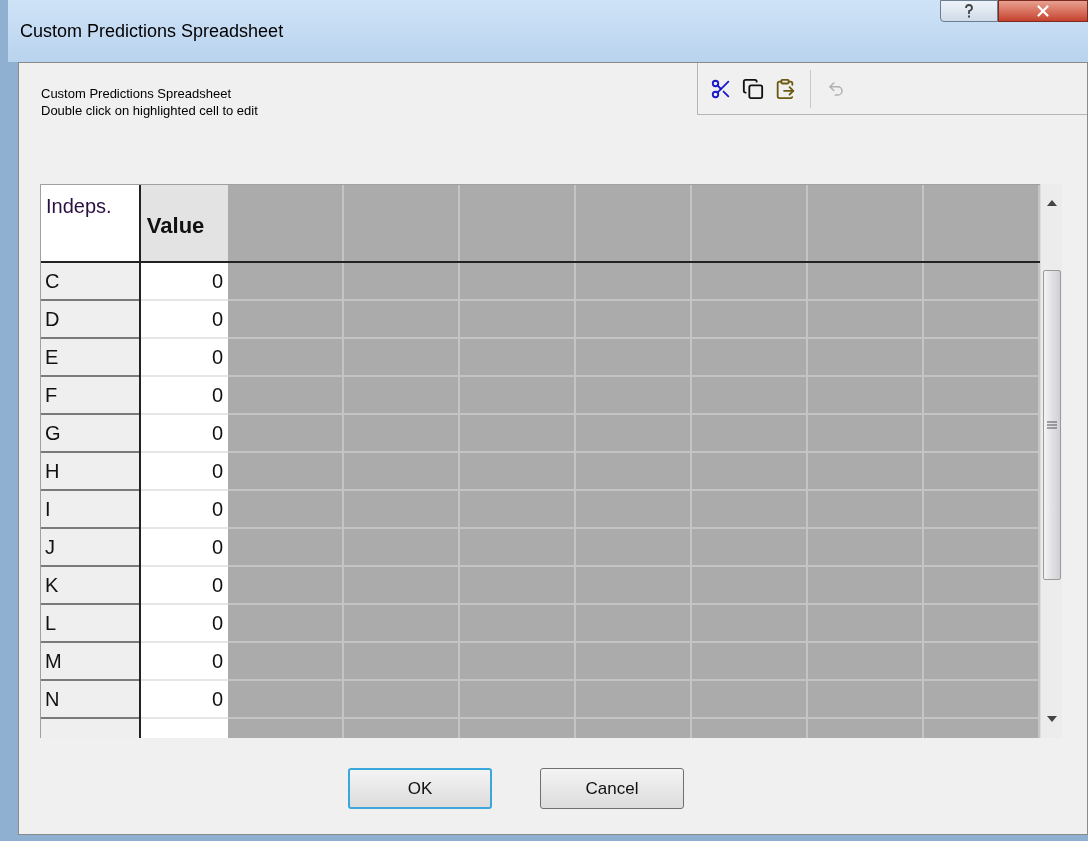  I want to click on grip-icon, so click(1051, 425).